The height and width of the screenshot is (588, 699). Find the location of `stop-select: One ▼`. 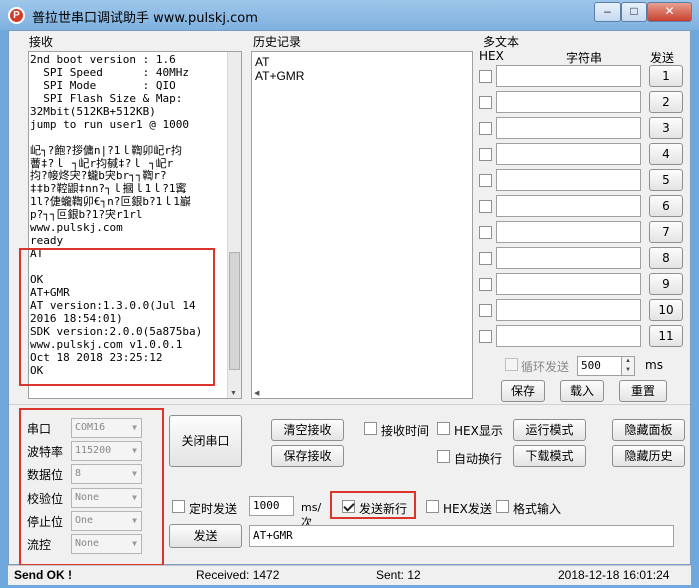

stop-select: One ▼ is located at coordinates (106, 520).